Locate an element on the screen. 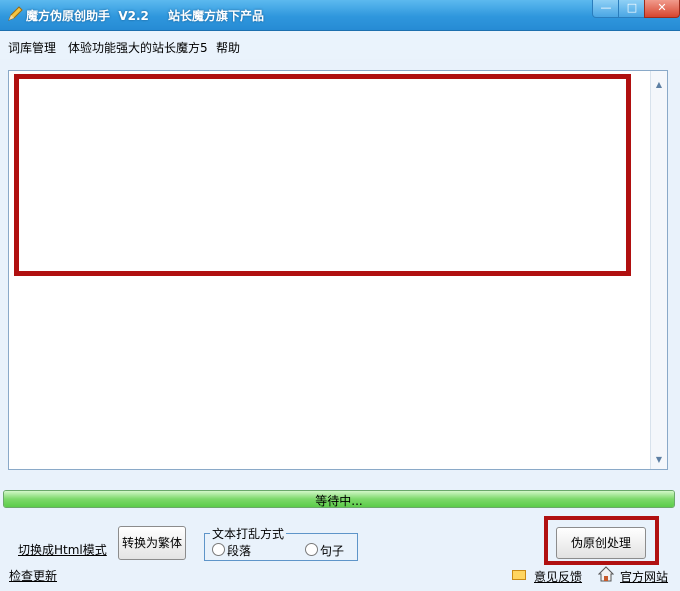 The image size is (680, 591). window-subtitle: 站长魔方旗下产品 is located at coordinates (216, 16).